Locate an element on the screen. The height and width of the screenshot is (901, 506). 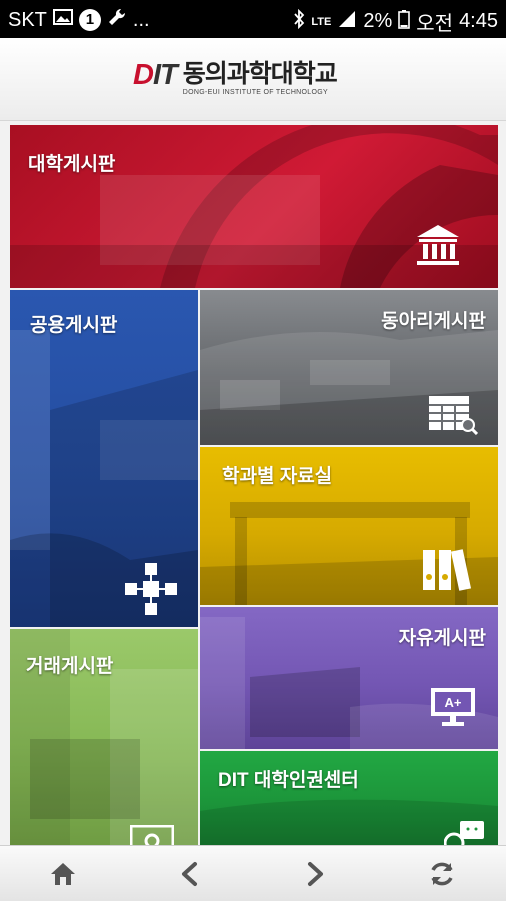
network-icon is located at coordinates (151, 591).